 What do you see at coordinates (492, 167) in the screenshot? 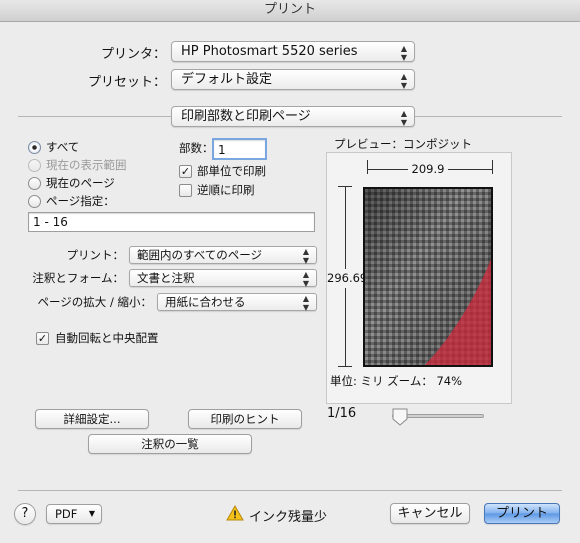
I see `dim-tick-right` at bounding box center [492, 167].